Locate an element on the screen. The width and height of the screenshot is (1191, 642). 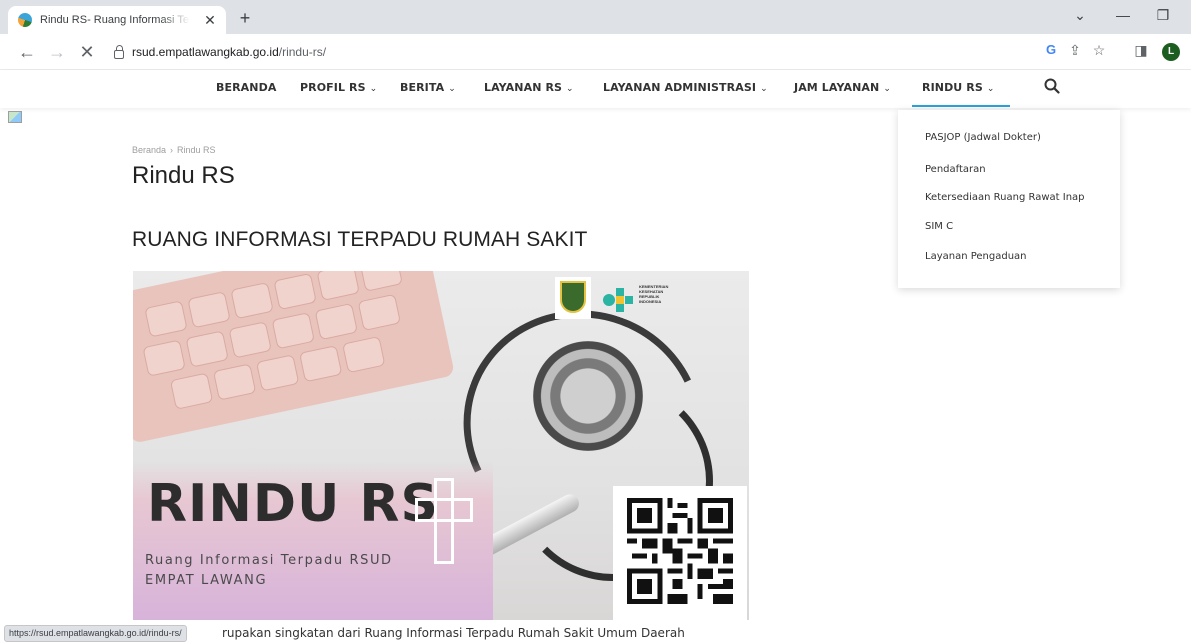
bookmark-star-icon: ☆ is located at coordinates (1099, 50).